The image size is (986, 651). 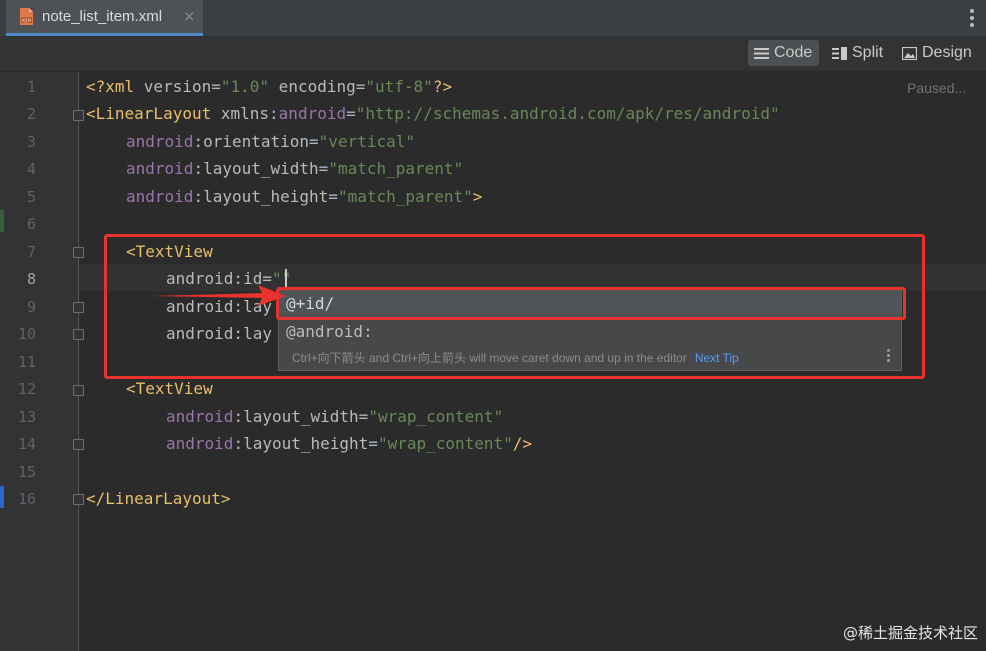 What do you see at coordinates (947, 52) in the screenshot?
I see `design-view-label: Design` at bounding box center [947, 52].